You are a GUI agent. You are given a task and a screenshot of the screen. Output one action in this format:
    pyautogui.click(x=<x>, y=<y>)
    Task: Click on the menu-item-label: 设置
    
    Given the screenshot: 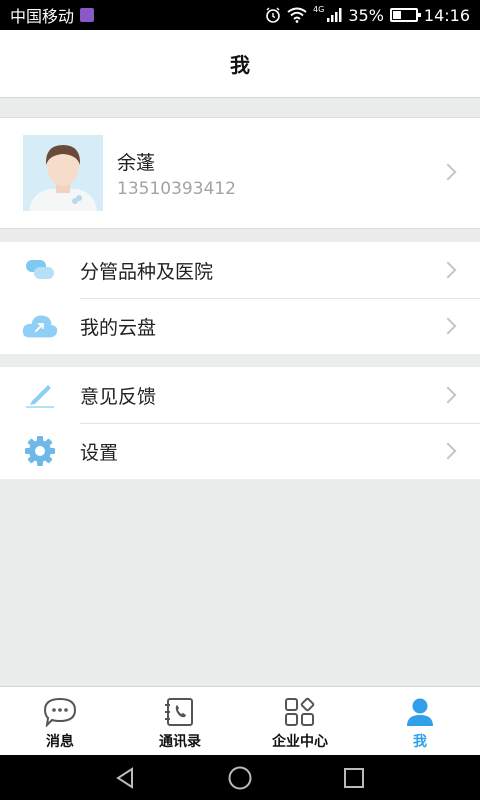 What is the action you would take?
    pyautogui.click(x=99, y=452)
    